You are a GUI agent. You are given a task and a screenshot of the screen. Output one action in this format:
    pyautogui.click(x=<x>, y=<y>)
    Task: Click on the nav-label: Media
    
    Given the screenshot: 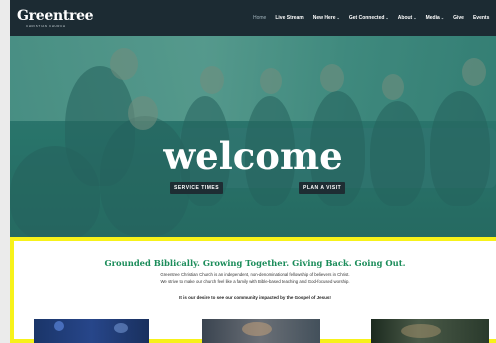 What is the action you would take?
    pyautogui.click(x=432, y=18)
    